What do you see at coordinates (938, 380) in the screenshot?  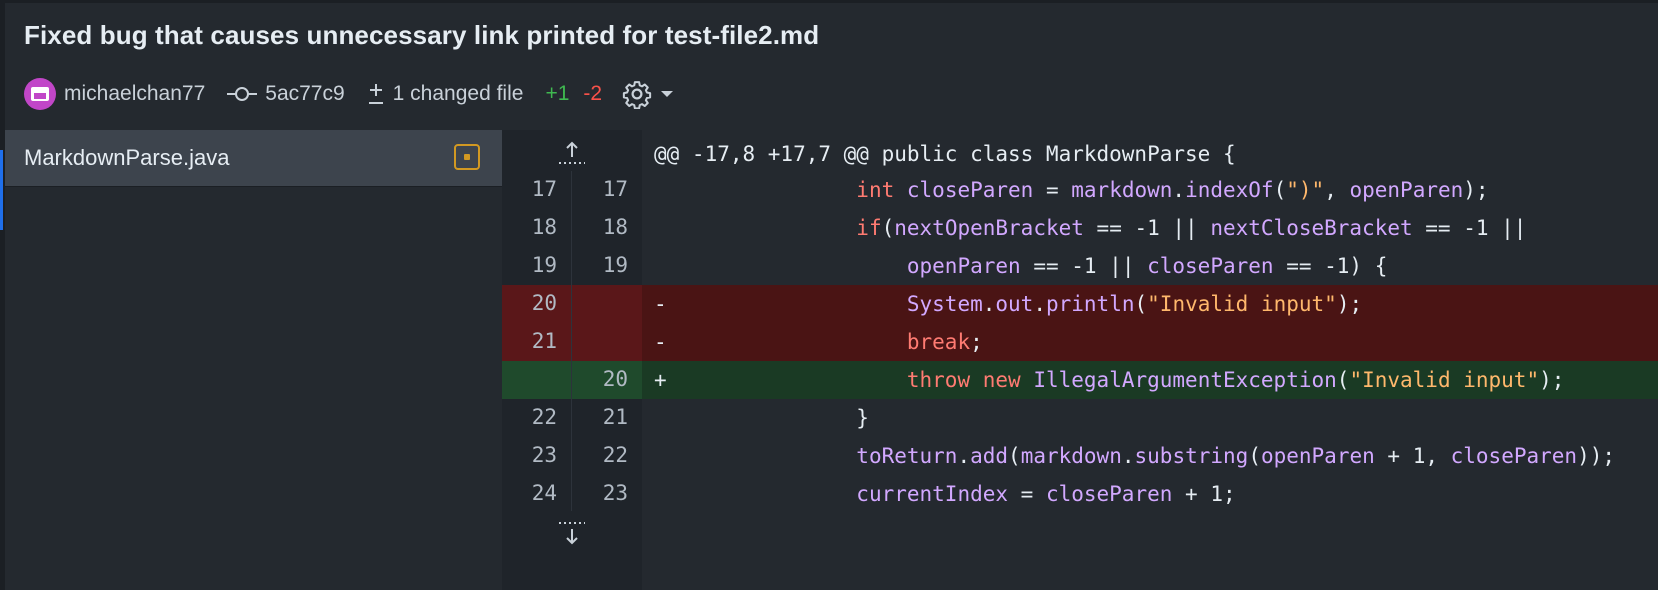 I see `code-token: throw` at bounding box center [938, 380].